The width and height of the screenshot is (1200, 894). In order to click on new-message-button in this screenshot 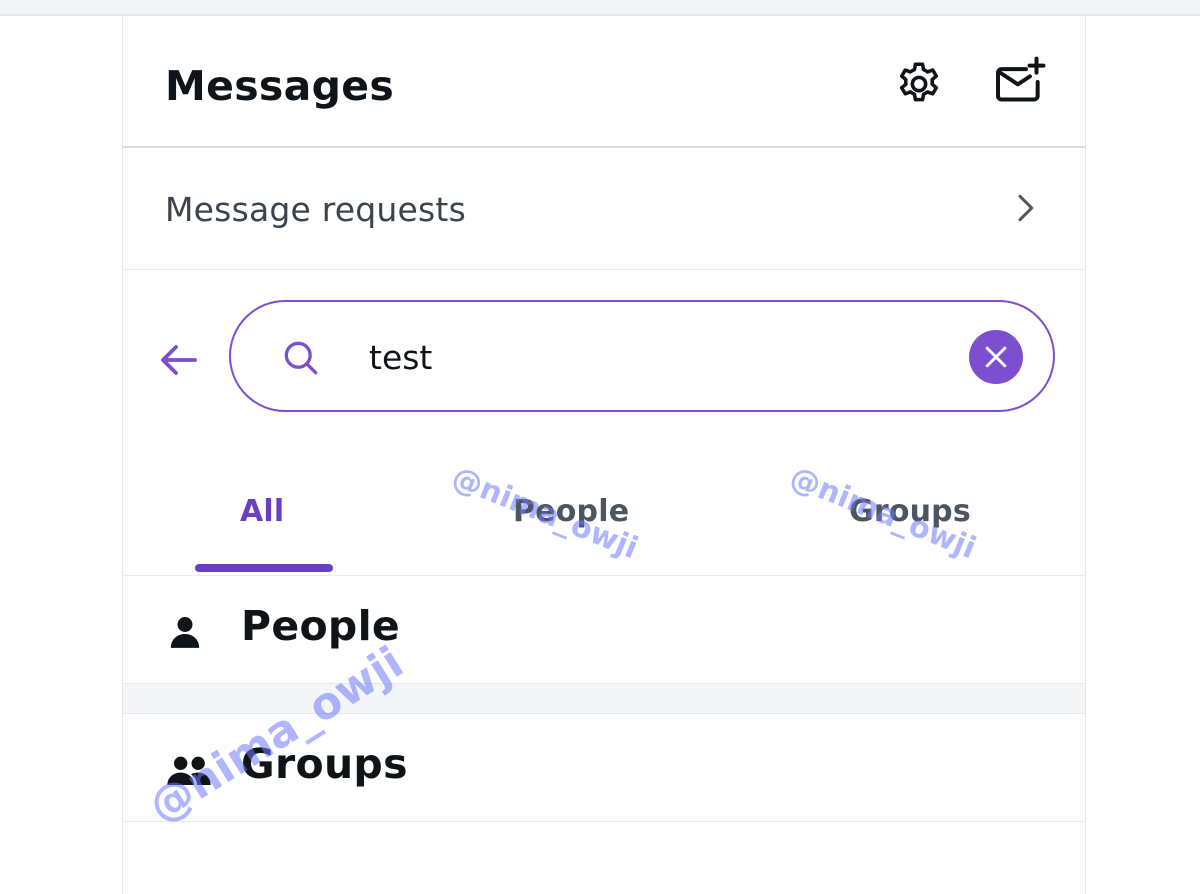, I will do `click(1019, 82)`.